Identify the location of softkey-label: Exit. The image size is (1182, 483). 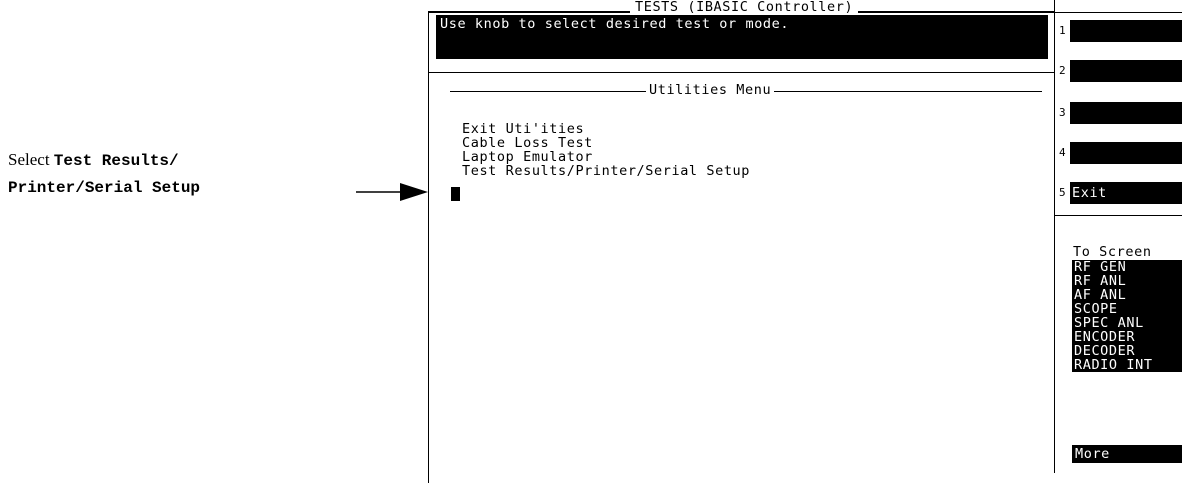
(1089, 193).